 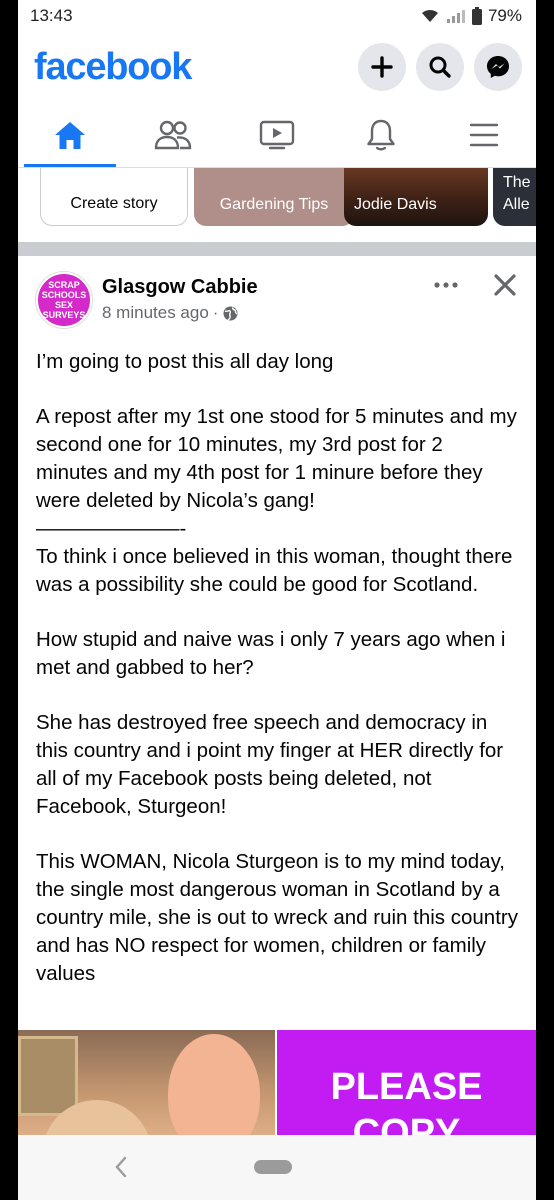 I want to click on friends-icon, so click(x=173, y=134).